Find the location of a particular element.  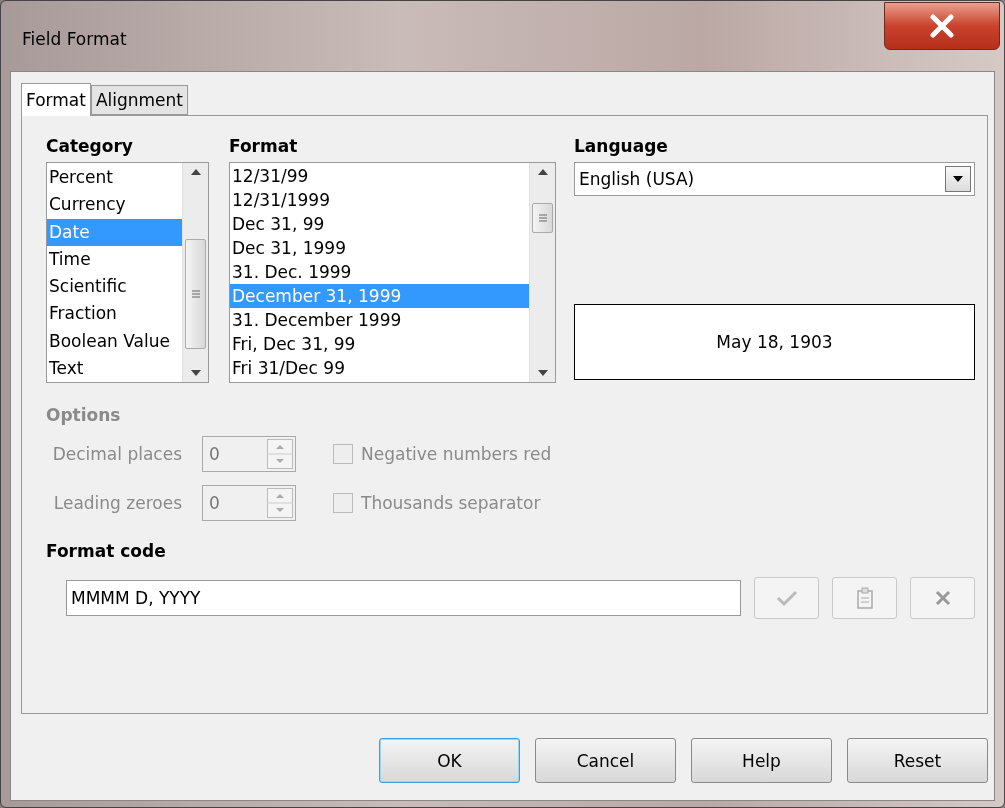

dialog-button: Cancel is located at coordinates (605, 760).